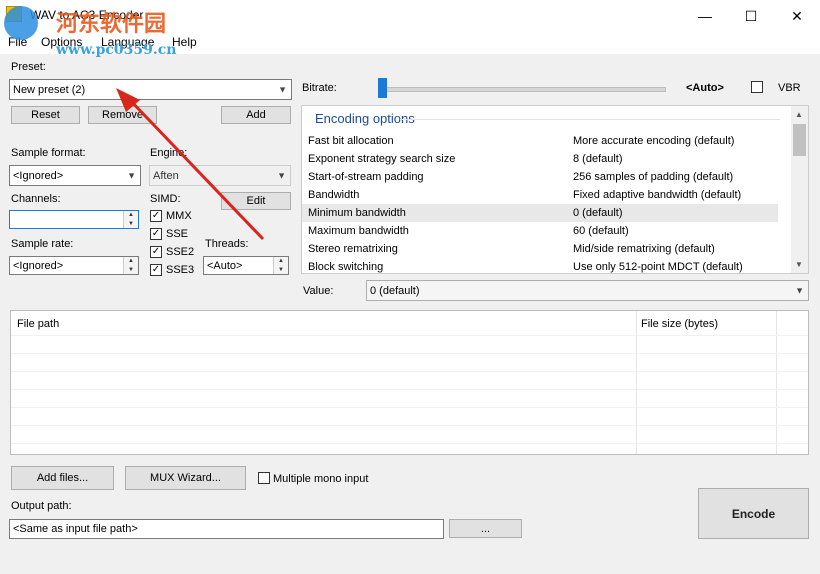 The width and height of the screenshot is (820, 574). I want to click on annotation-arrow, so click(190, 164).